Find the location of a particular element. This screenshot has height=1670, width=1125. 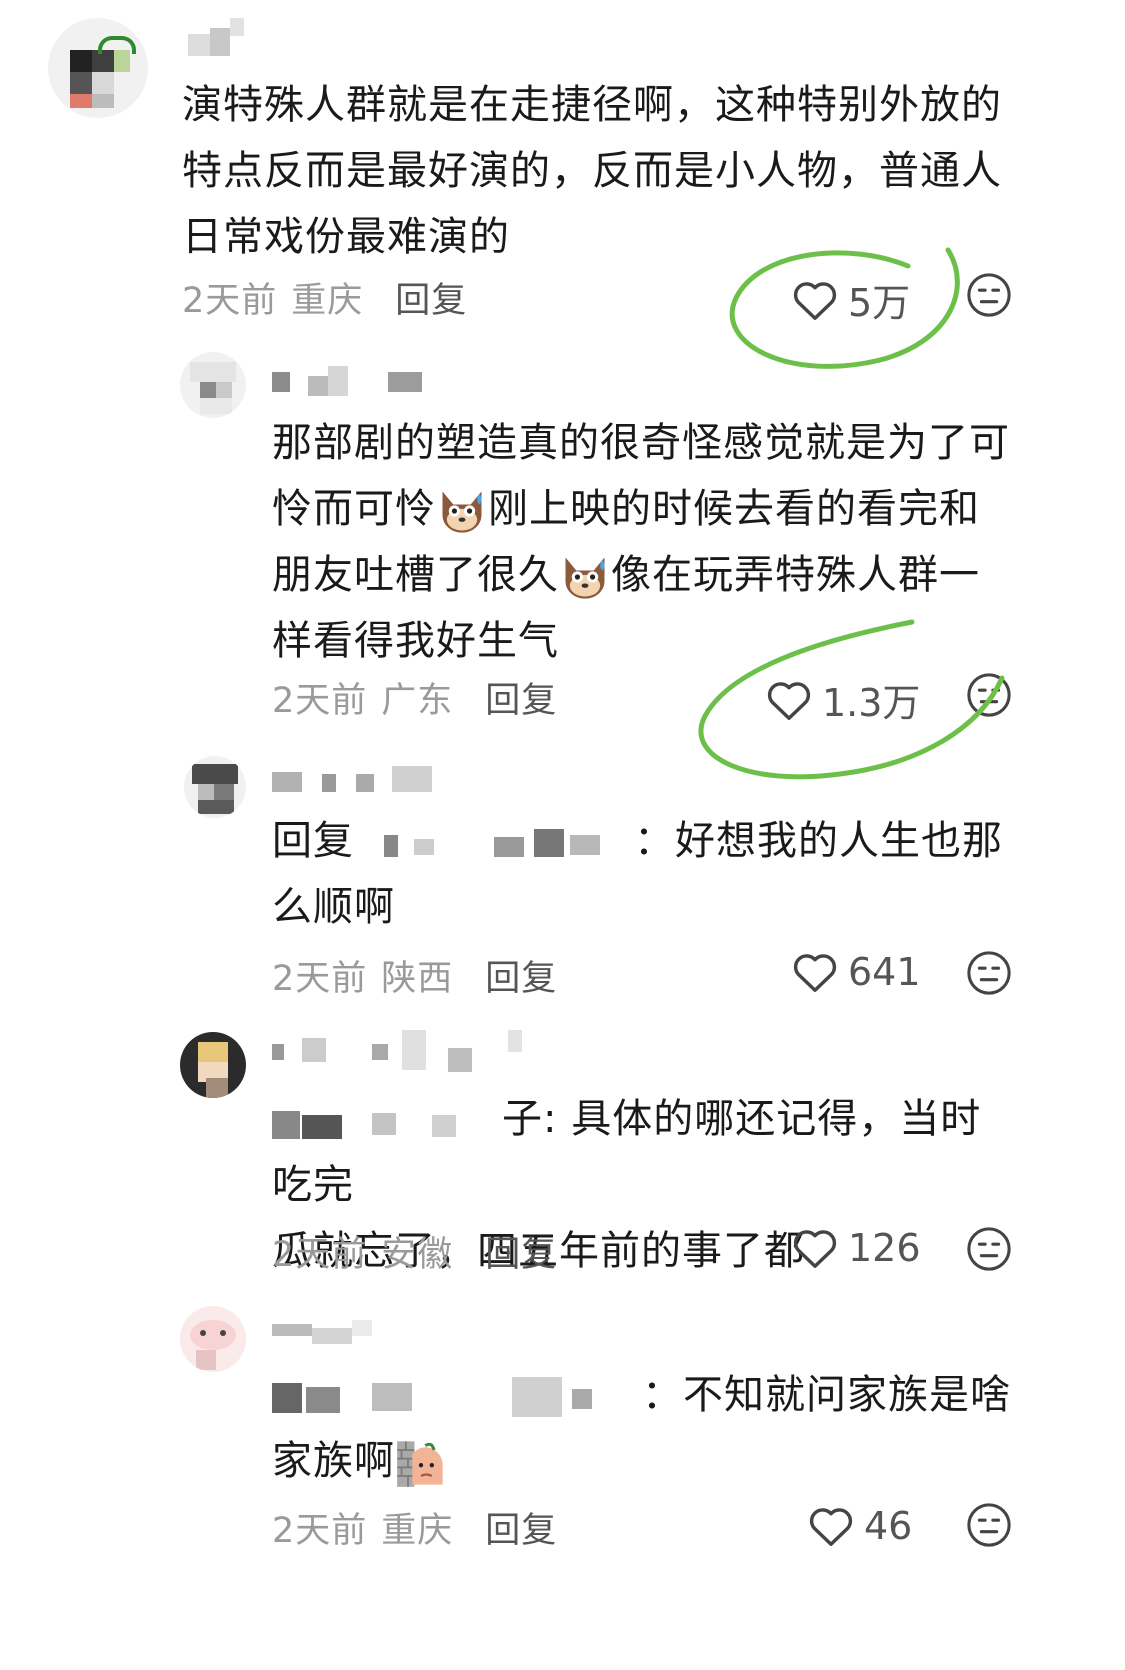

like-button: 5万 is located at coordinates (851, 299).